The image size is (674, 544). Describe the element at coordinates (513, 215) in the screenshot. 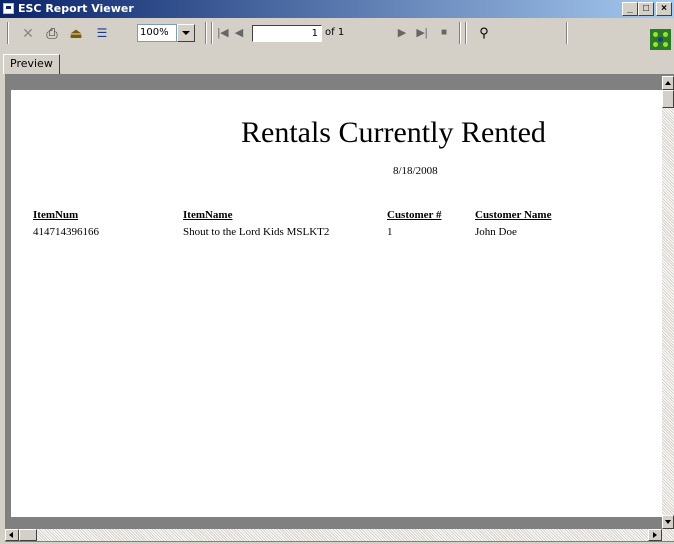

I see `column-header-customer-name: Customer Name` at that location.